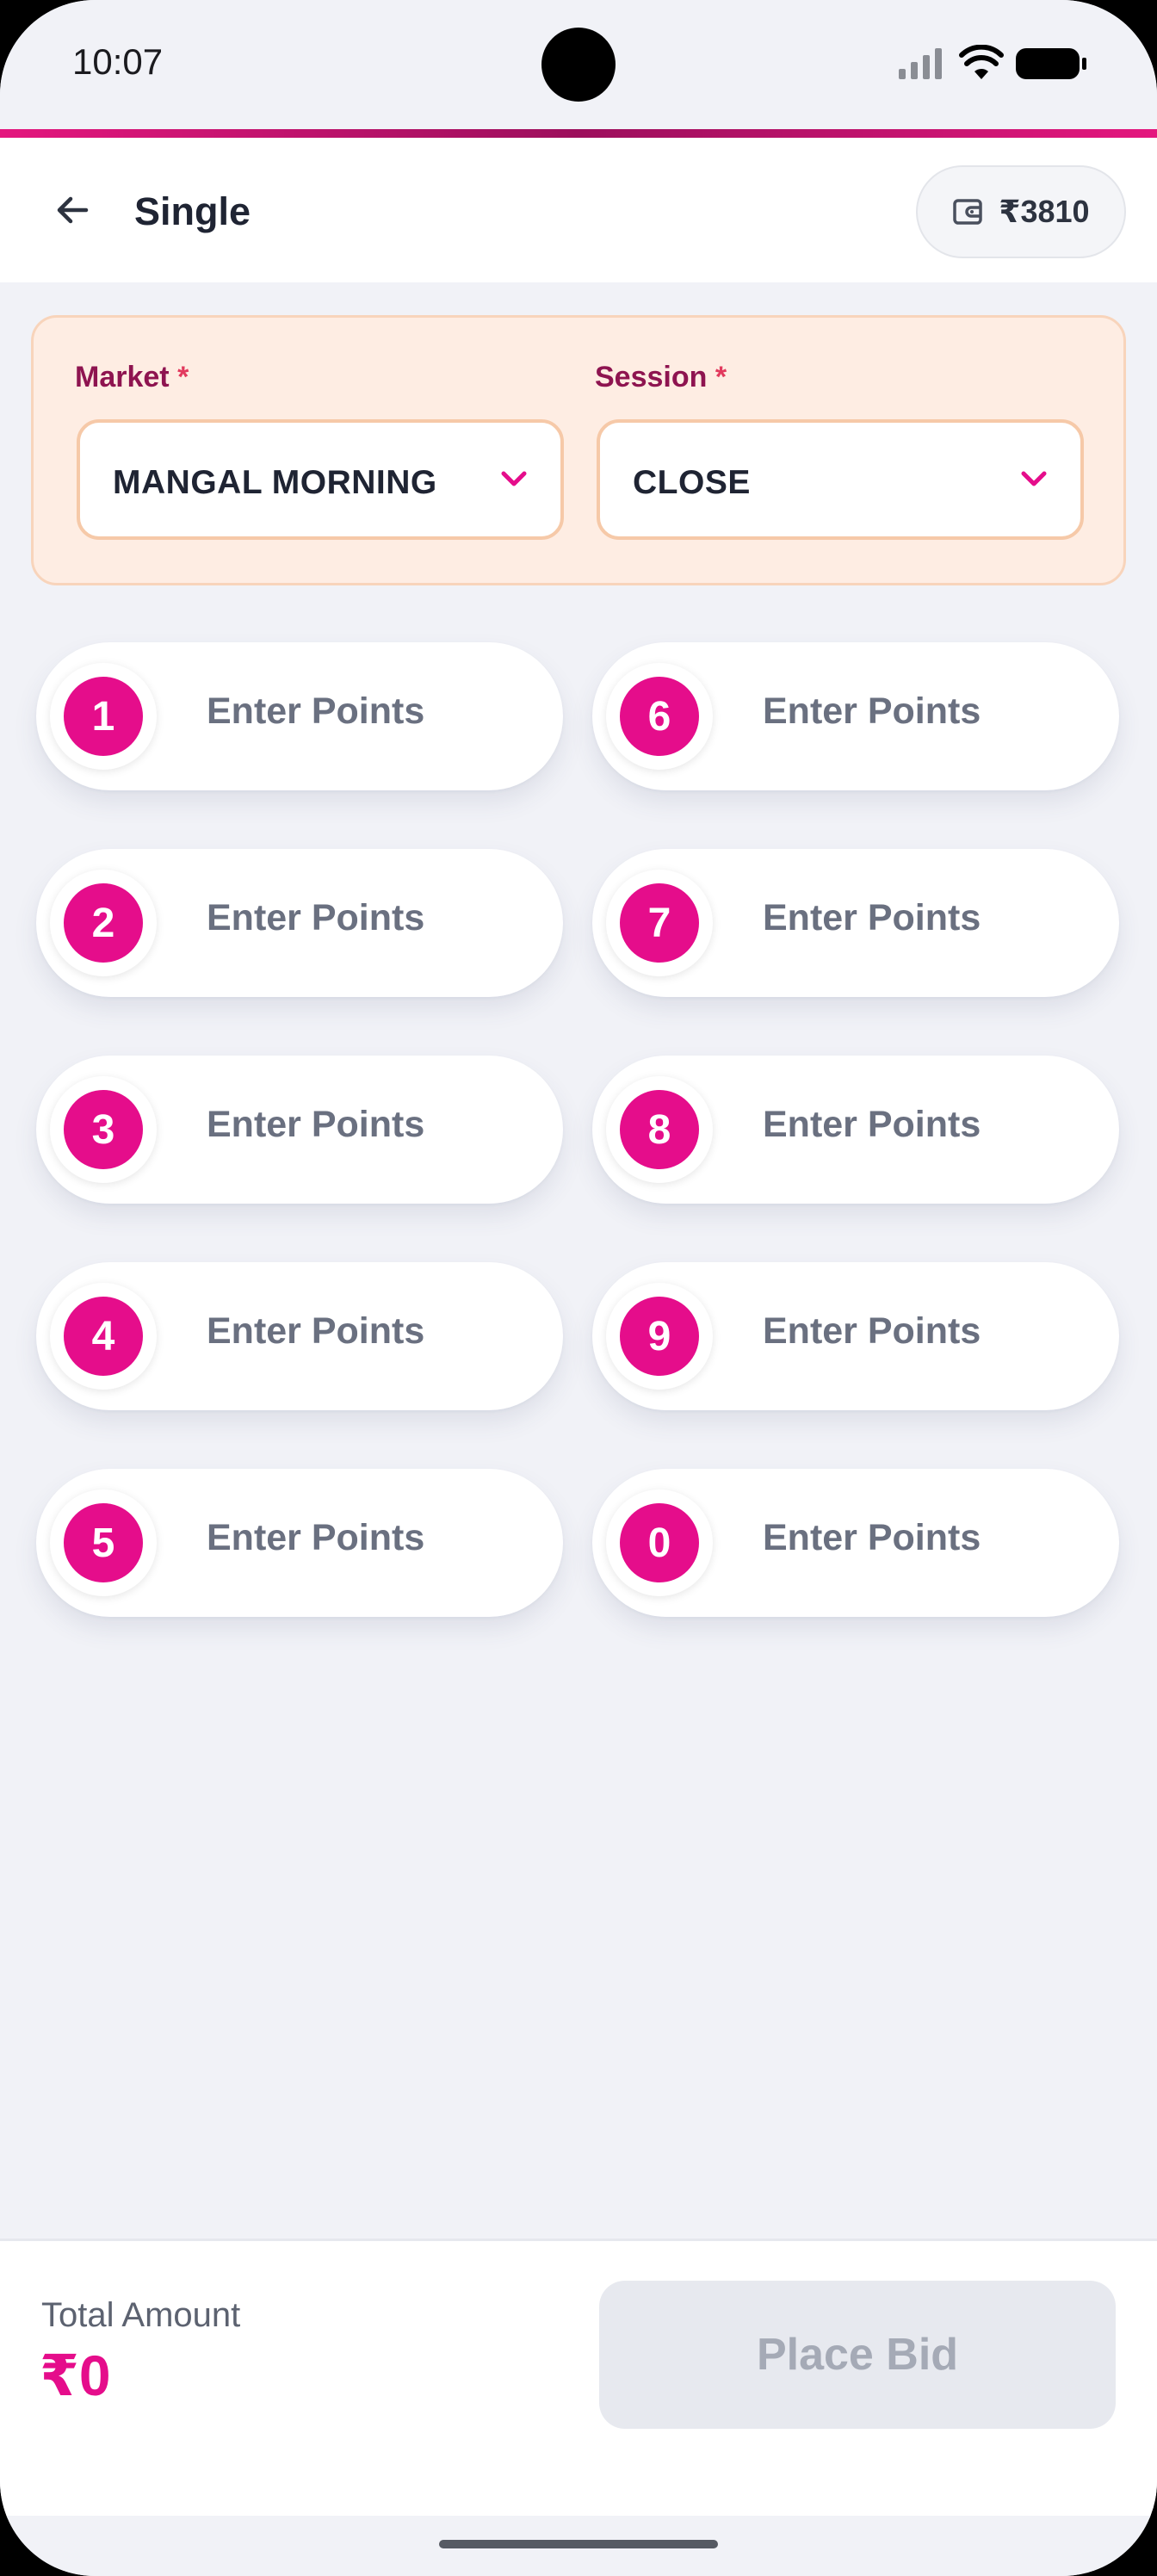  I want to click on home-indicator, so click(579, 2544).